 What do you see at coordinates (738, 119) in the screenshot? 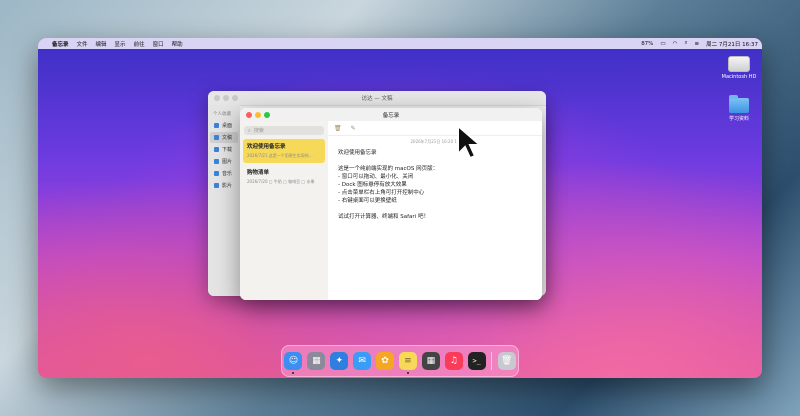
I see `desktop-icon-label: 学习资料` at bounding box center [738, 119].